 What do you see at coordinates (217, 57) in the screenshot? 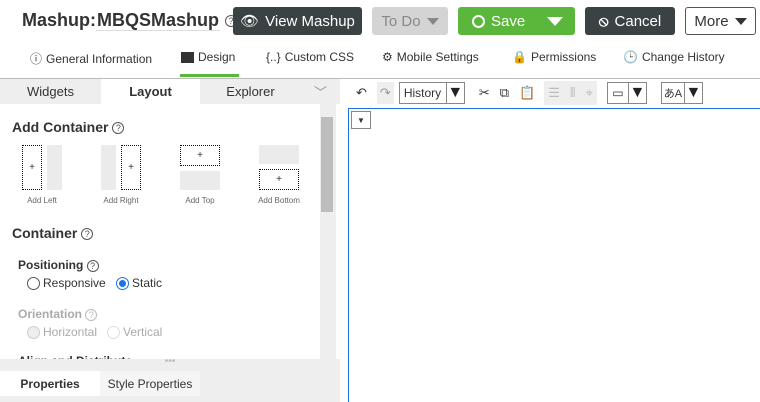
I see `tab-label: Design` at bounding box center [217, 57].